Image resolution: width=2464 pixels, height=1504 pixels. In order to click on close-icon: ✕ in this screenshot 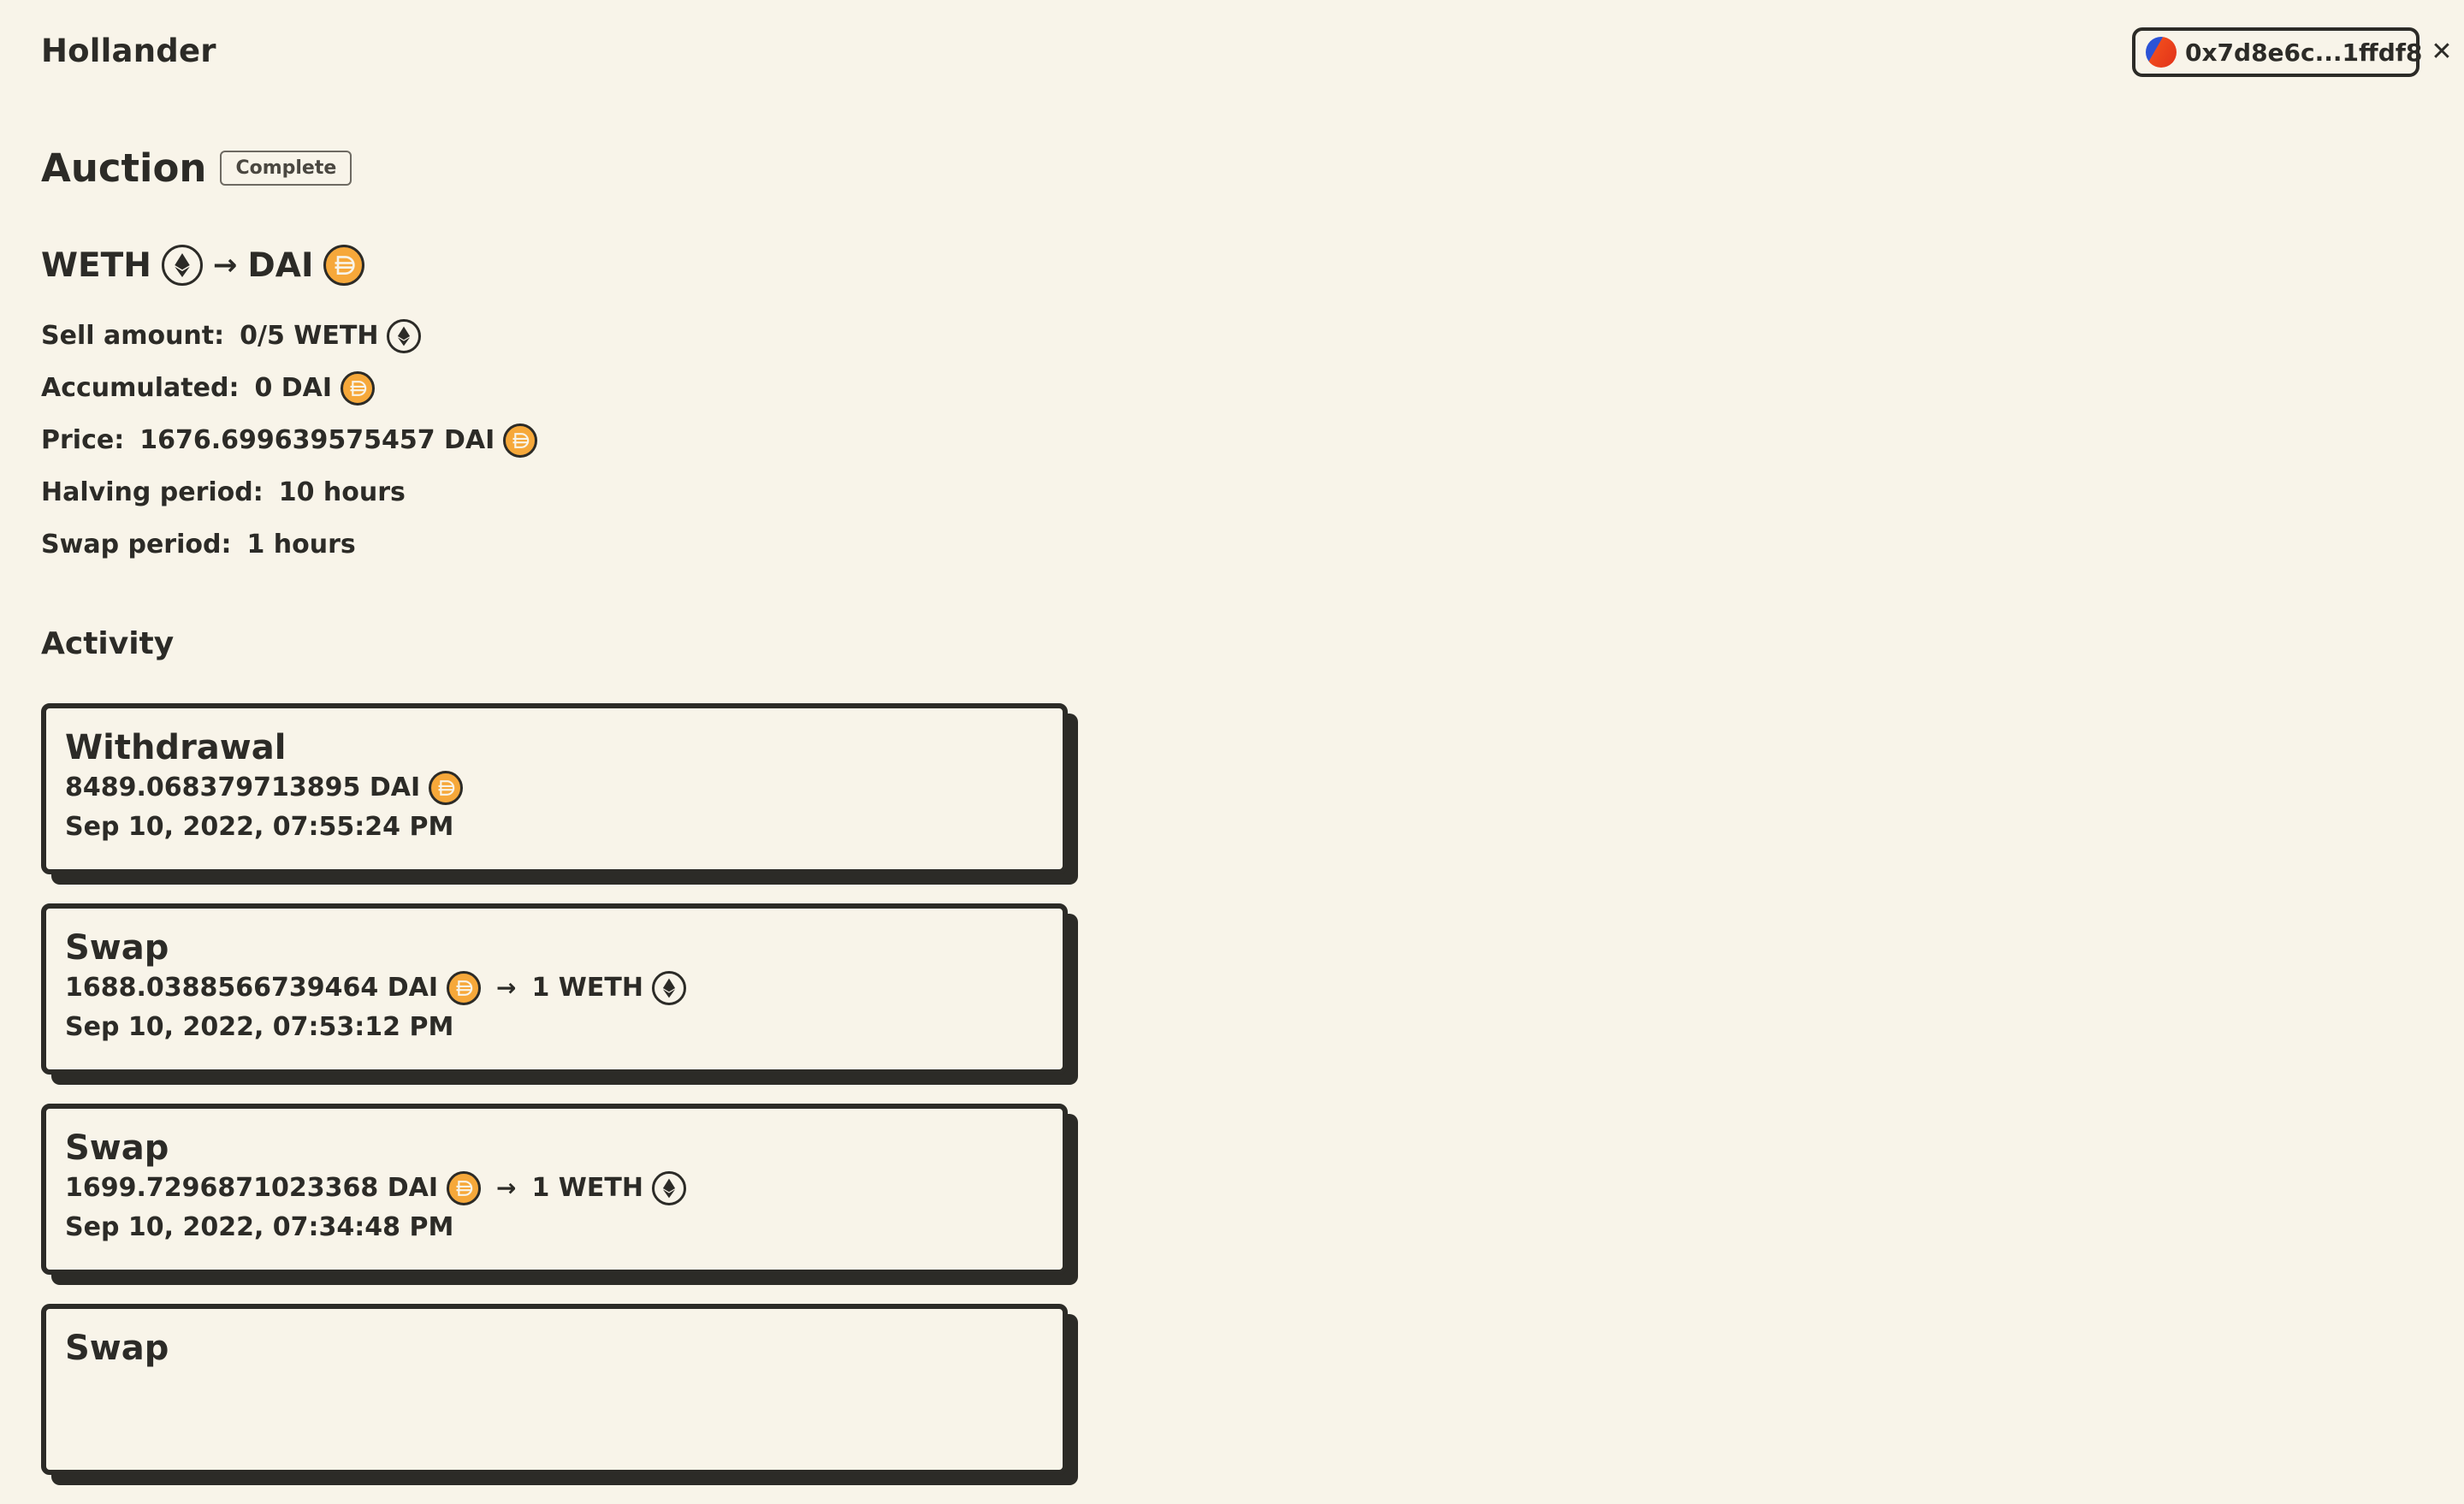, I will do `click(2441, 52)`.